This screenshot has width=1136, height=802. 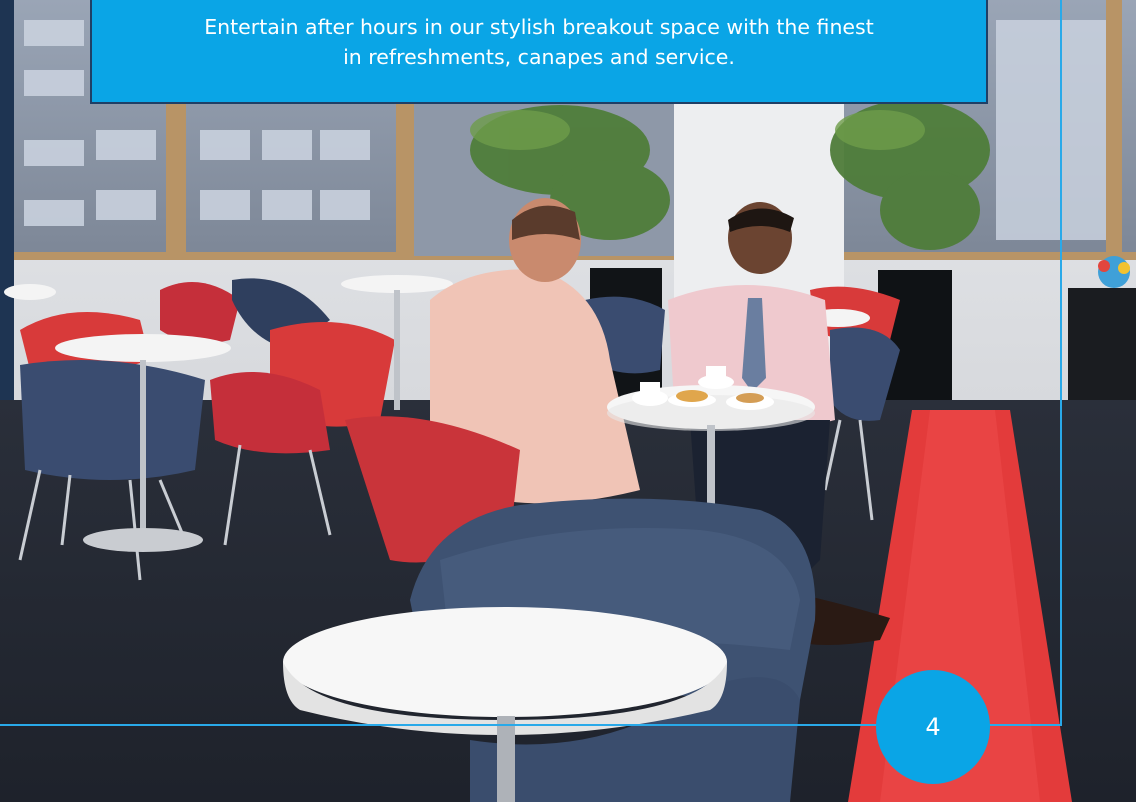 I want to click on page-number: 4, so click(x=933, y=727).